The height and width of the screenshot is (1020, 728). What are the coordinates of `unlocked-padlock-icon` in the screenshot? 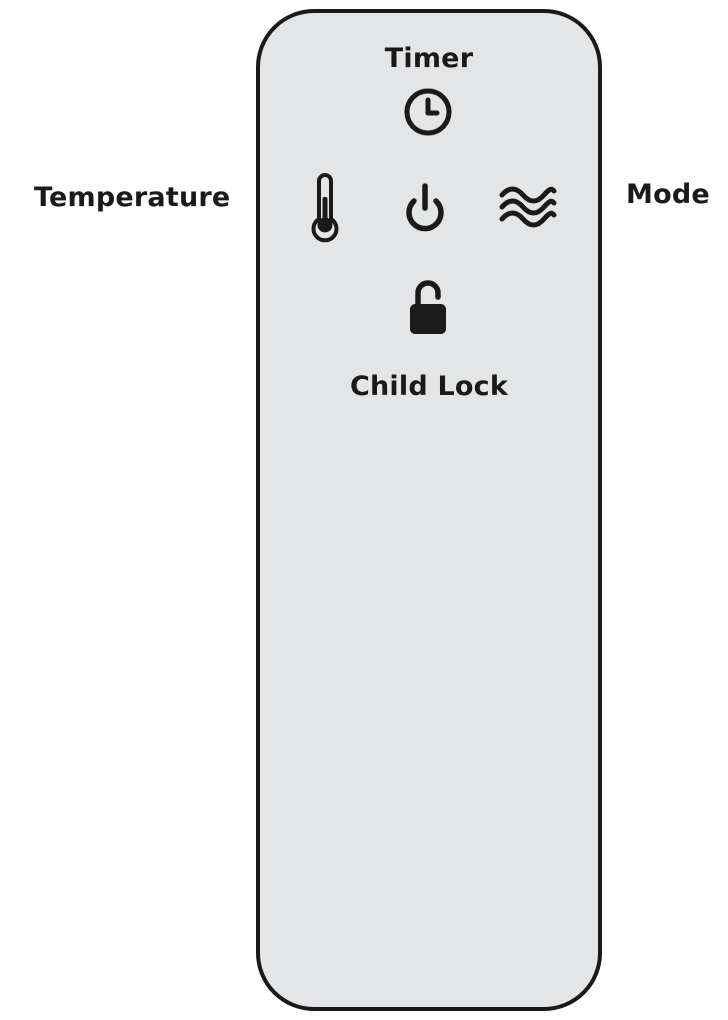 It's located at (428, 307).